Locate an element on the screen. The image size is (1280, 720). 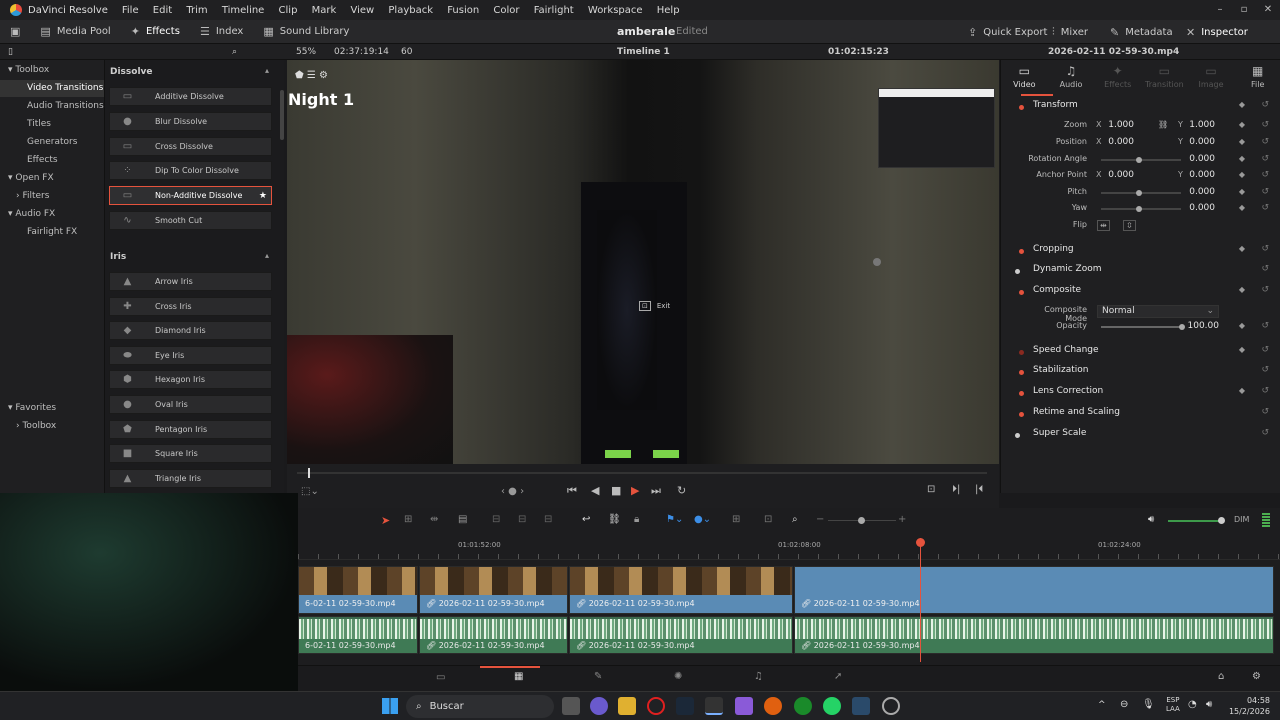
go-to-start-icon: ⏮ is located at coordinates (572, 491).